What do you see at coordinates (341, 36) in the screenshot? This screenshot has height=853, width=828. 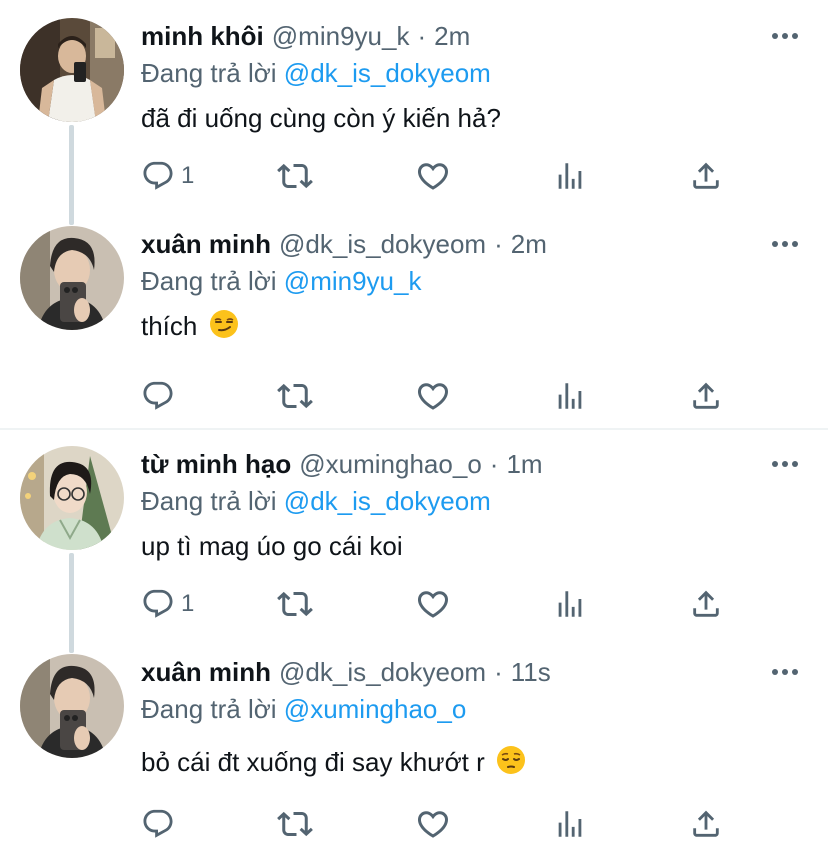 I see `user-handle: @min9yu_k` at bounding box center [341, 36].